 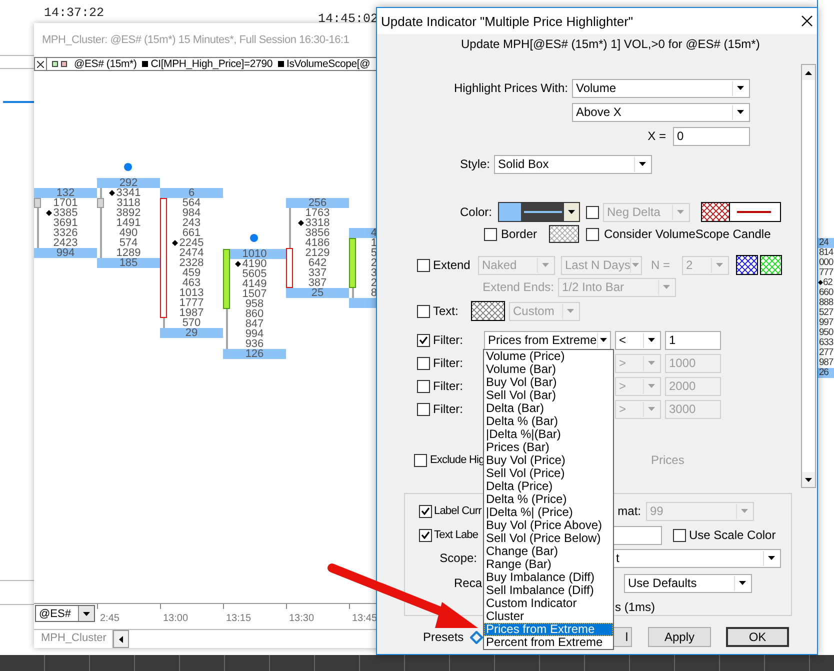 What do you see at coordinates (456, 535) in the screenshot?
I see `label-text: Text Labe` at bounding box center [456, 535].